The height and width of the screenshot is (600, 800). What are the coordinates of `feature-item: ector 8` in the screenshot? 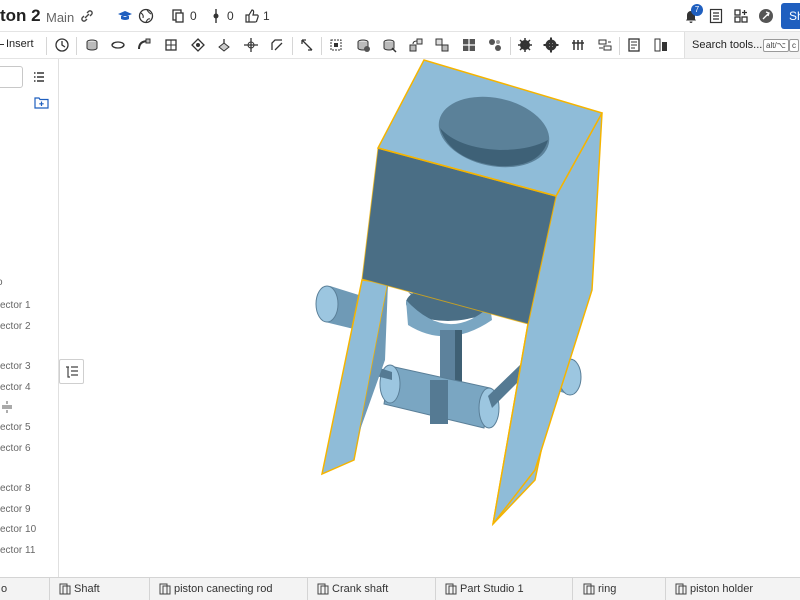 It's located at (15, 488).